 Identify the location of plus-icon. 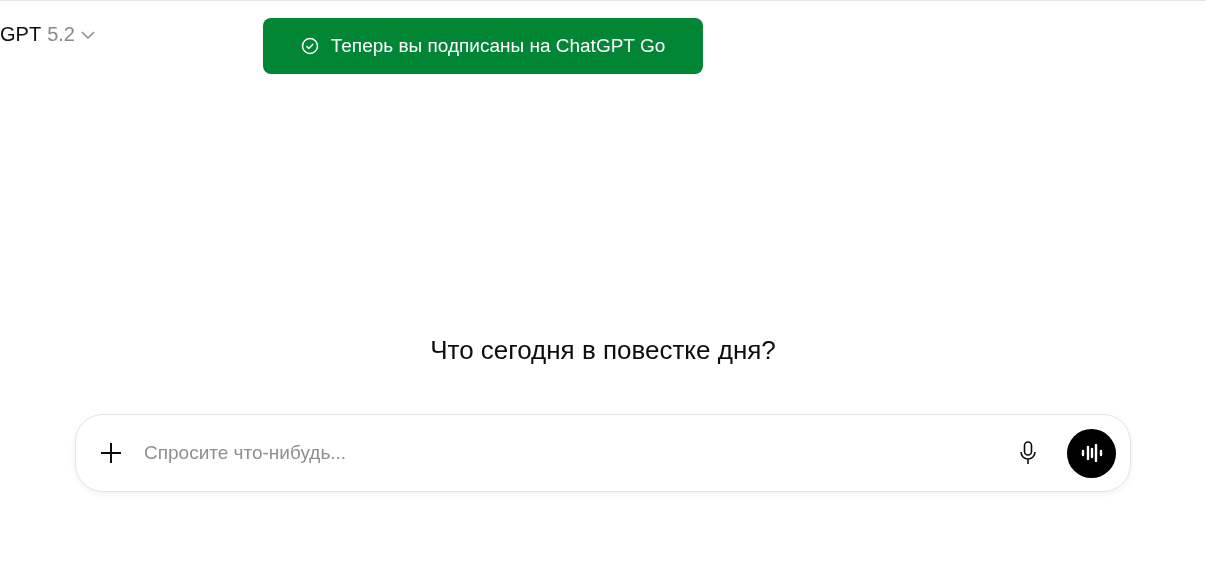
(111, 453).